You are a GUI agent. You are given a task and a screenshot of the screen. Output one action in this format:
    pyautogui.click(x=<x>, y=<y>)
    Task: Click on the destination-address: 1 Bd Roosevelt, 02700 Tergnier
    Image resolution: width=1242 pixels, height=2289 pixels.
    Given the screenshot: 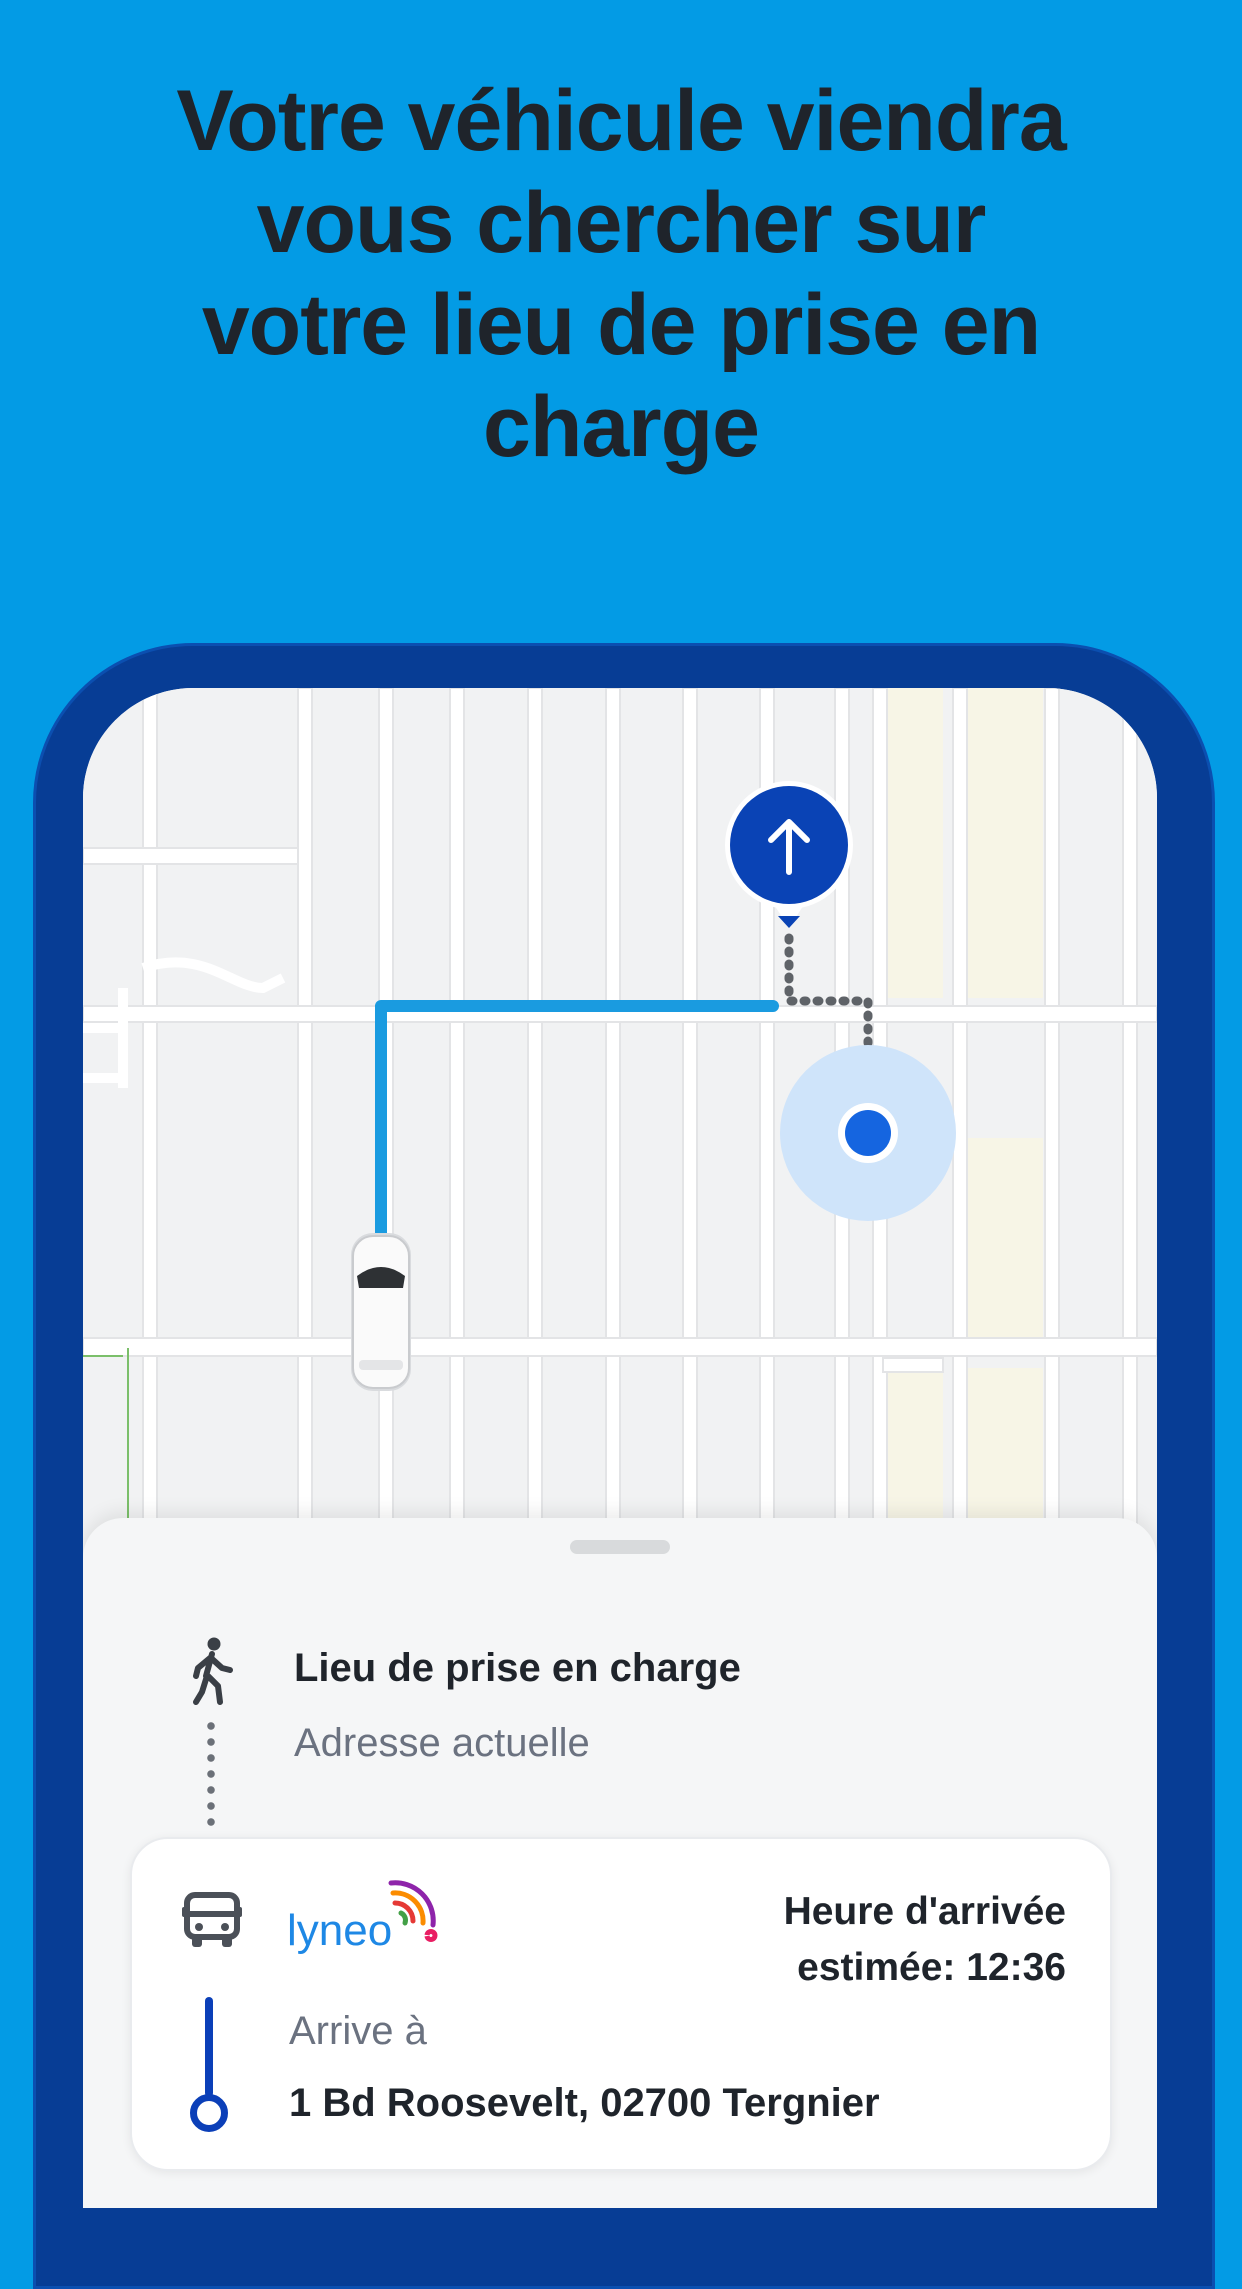 What is the action you would take?
    pyautogui.click(x=584, y=2103)
    